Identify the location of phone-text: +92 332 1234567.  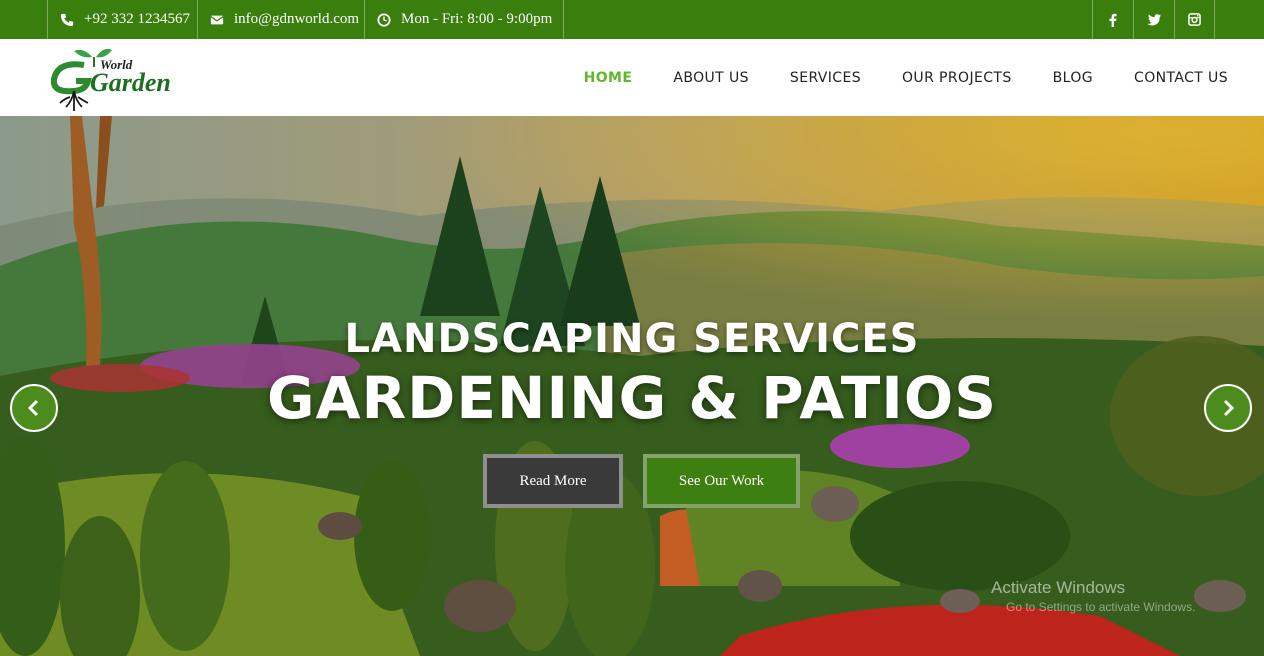
(137, 19).